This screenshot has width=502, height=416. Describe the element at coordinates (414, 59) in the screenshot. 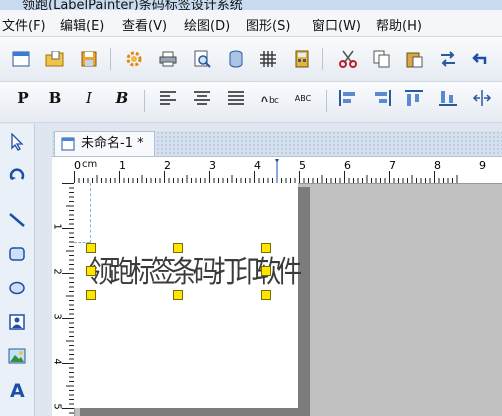

I see `paste-icon` at that location.